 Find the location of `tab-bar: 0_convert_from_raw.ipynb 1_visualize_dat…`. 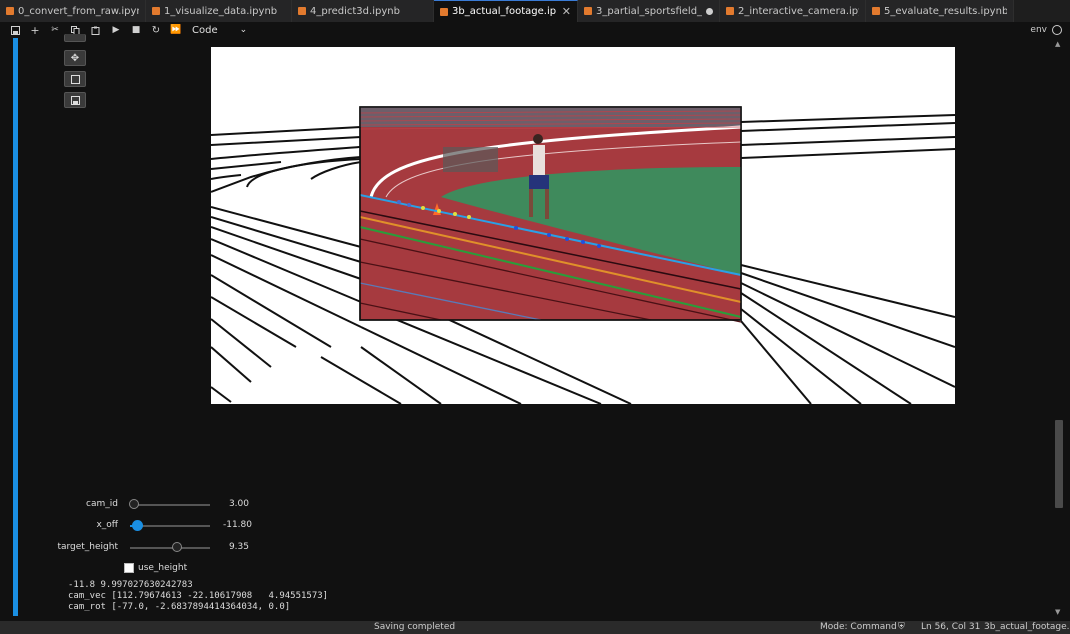

tab-bar: 0_convert_from_raw.ipynb 1_visualize_dat… is located at coordinates (535, 11).